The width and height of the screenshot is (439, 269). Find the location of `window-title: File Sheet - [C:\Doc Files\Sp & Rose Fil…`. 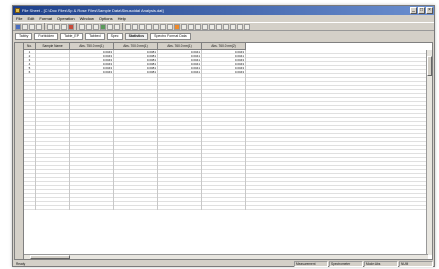

window-title: File Sheet - [C:\Doc Files\Sp & Rose Fil… is located at coordinates (93, 10).